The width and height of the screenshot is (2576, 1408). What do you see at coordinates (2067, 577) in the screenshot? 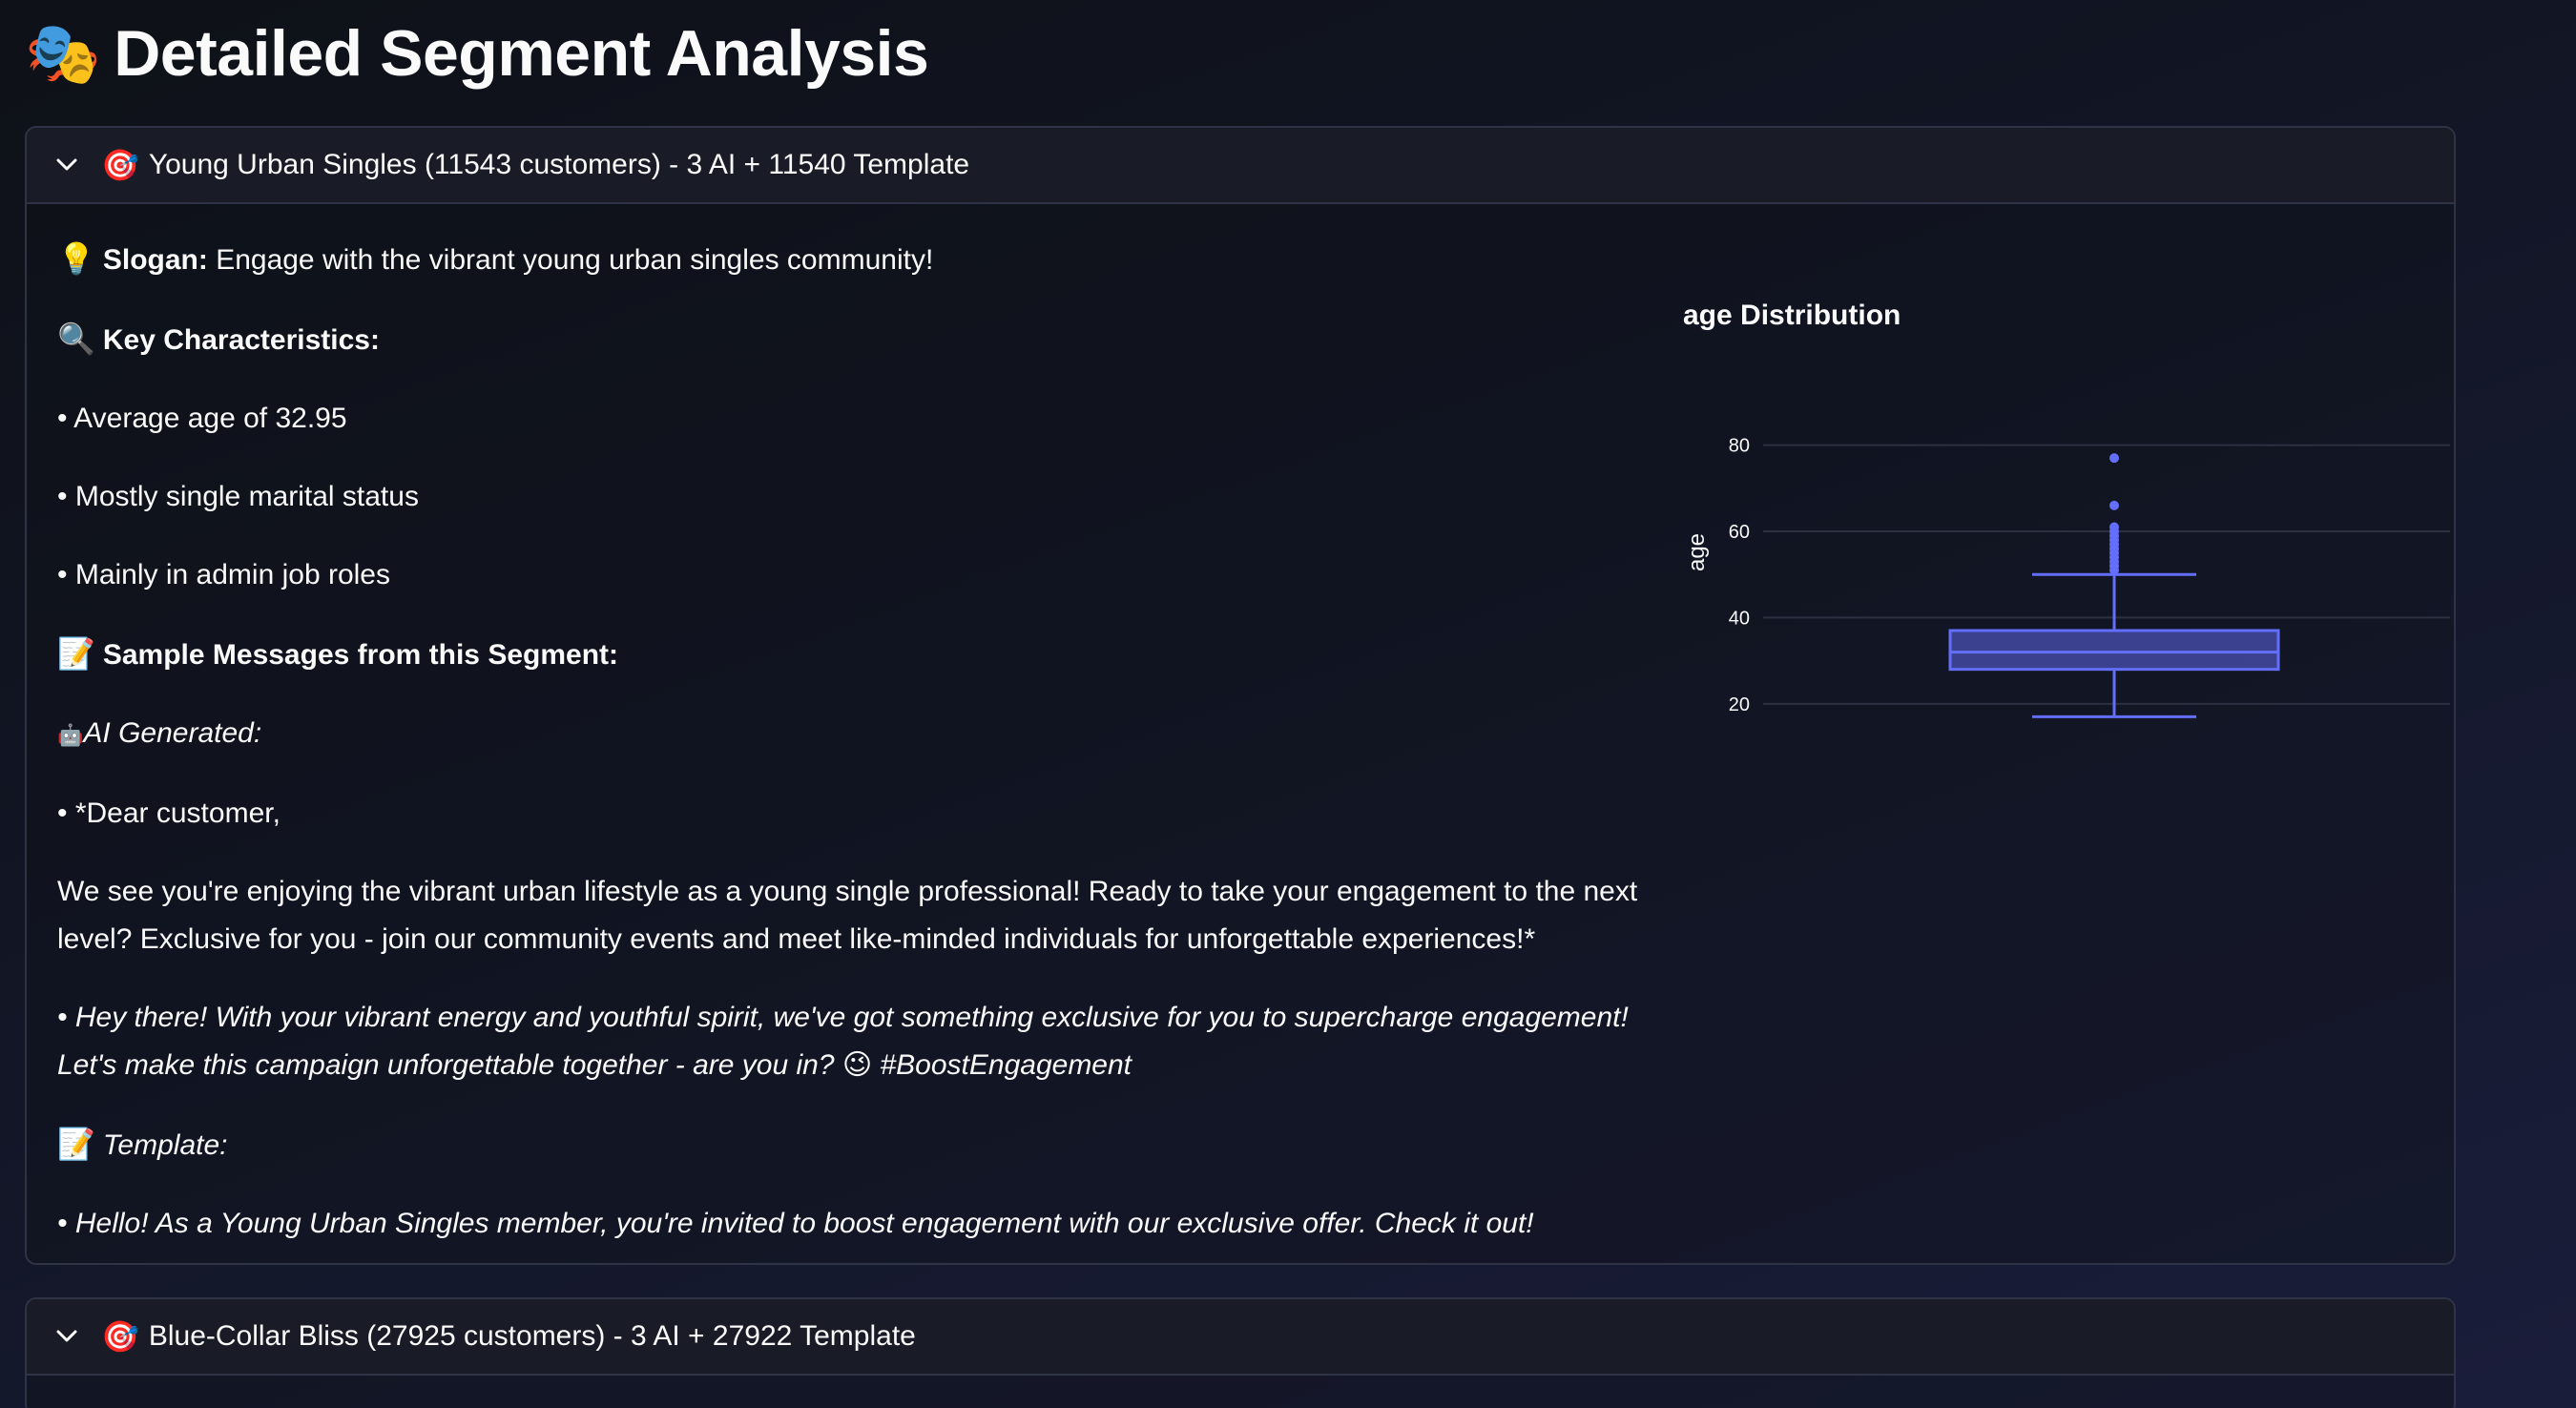
I see `box-plot-svg: 20 40 60 80 age` at bounding box center [2067, 577].